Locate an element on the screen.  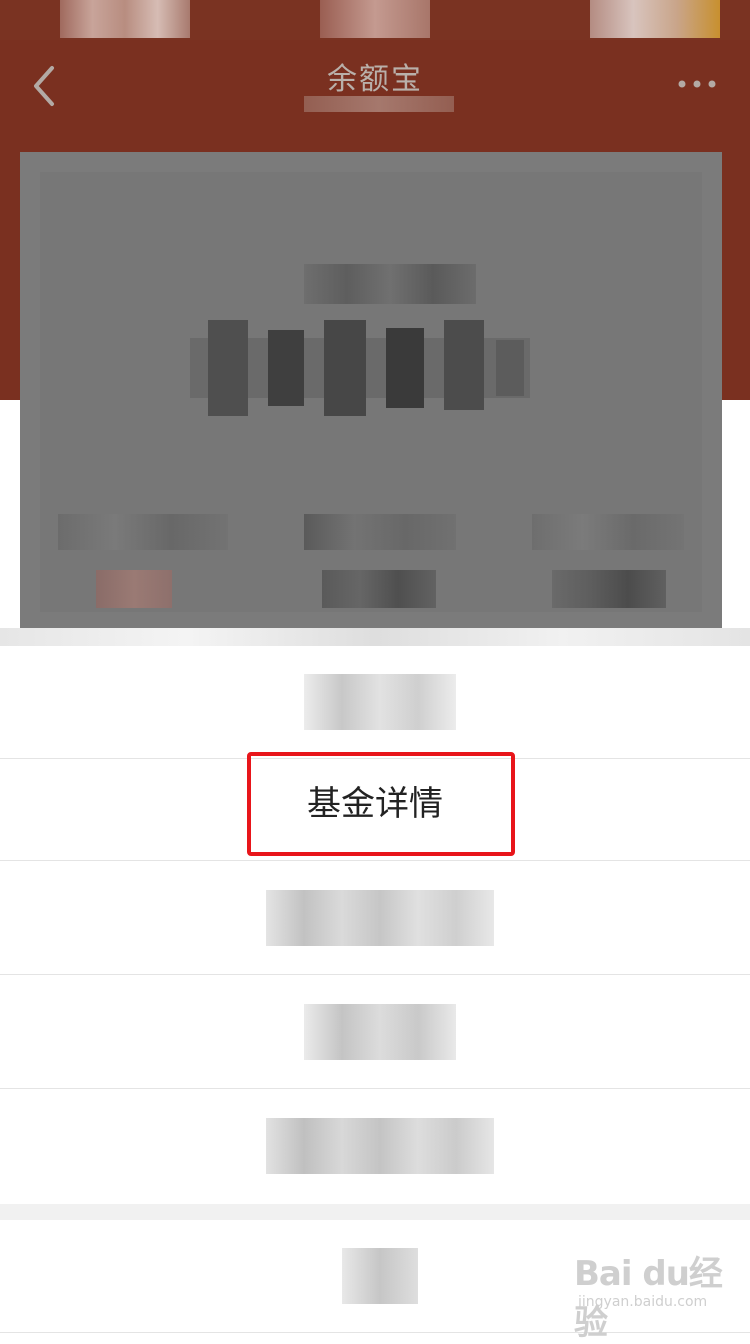
ellipsis-icon is located at coordinates (698, 84).